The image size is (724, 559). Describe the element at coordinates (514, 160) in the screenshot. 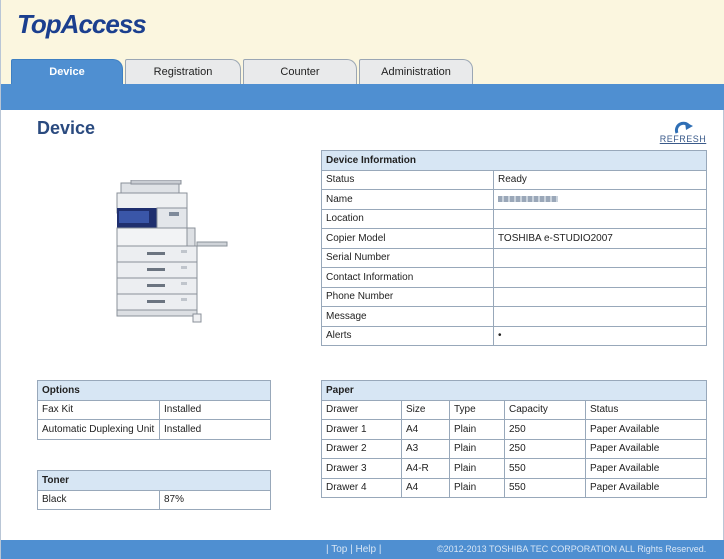

I see `device-info-header: Device Information` at that location.